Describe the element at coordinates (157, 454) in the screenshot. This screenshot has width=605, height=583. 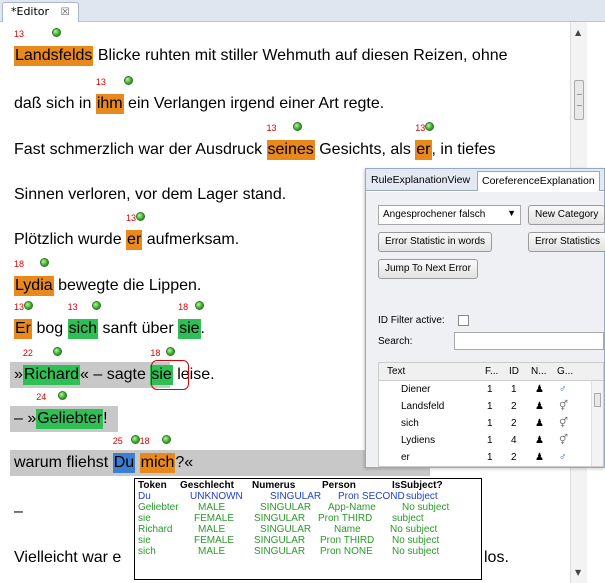
I see `coref-token: 18 mich` at that location.